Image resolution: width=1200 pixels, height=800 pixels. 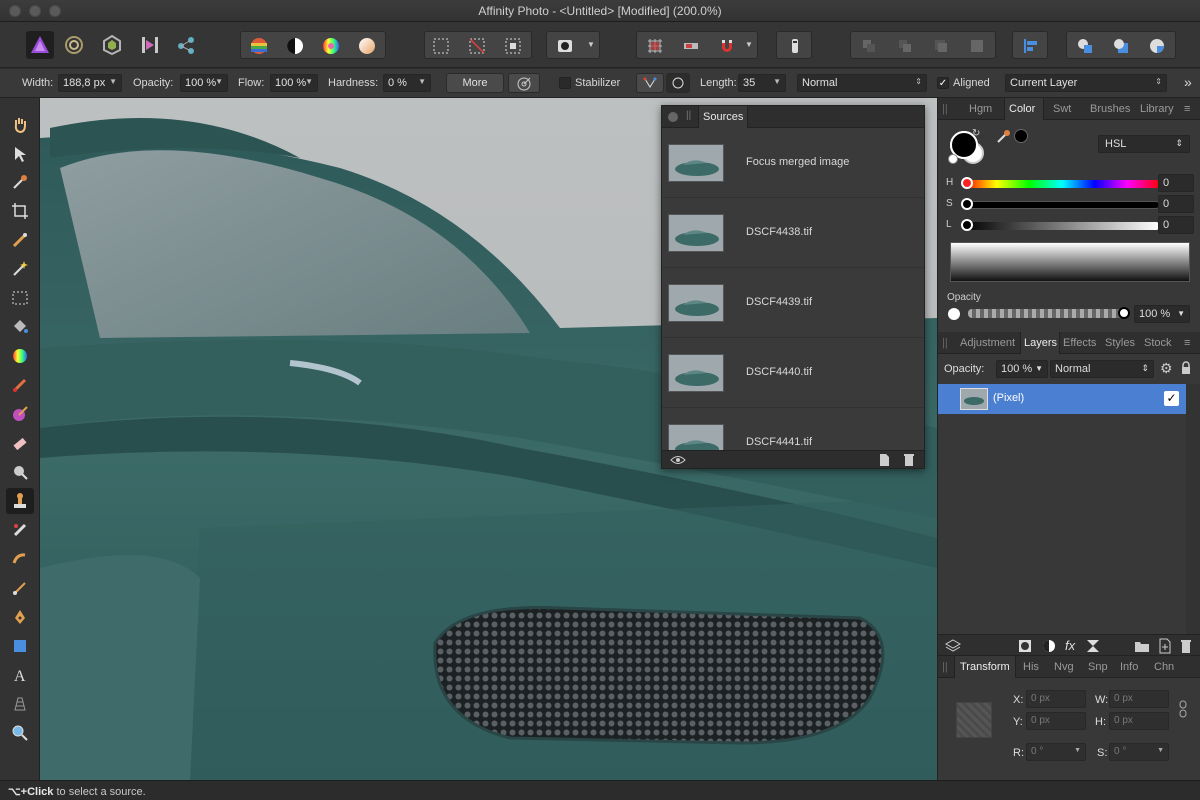 I want to click on lightness-knob, so click(x=967, y=225).